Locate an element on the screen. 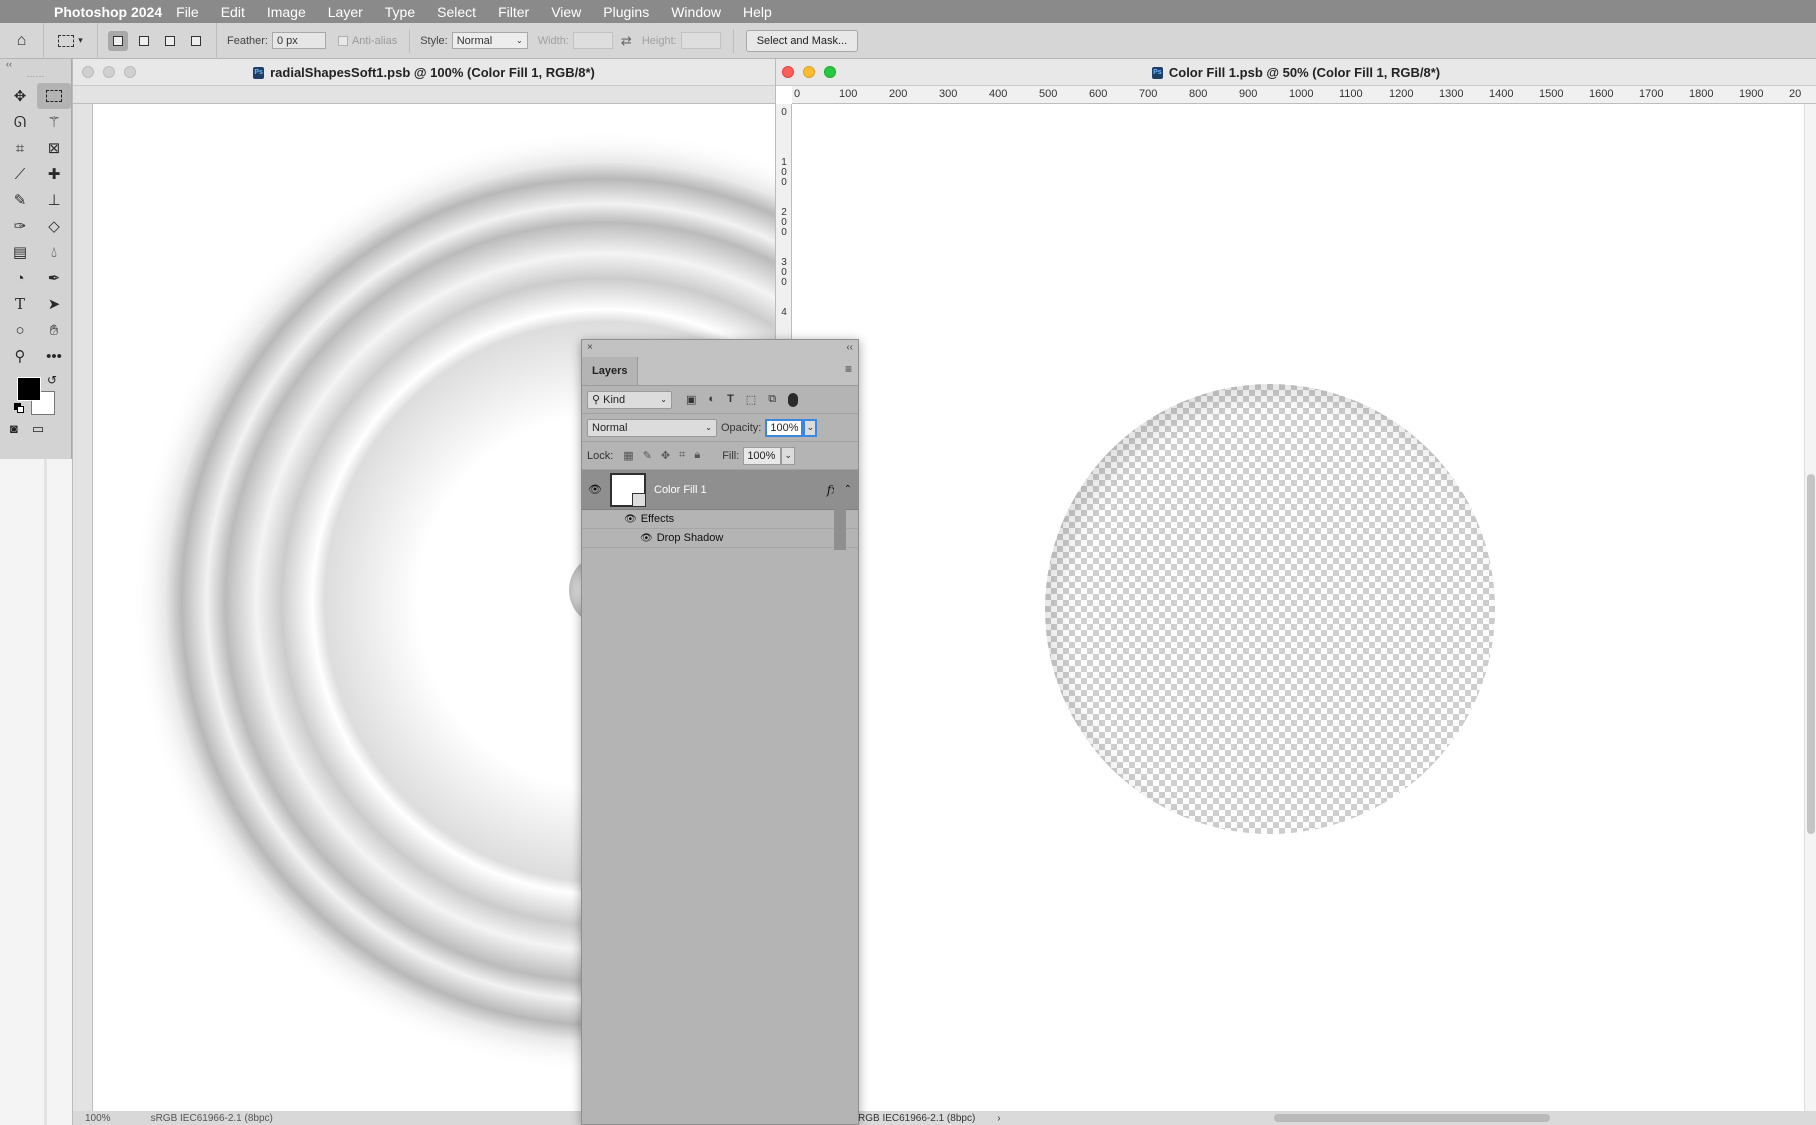 Image resolution: width=1816 pixels, height=1125 pixels. layer-name: Color Fill 1 is located at coordinates (680, 490).